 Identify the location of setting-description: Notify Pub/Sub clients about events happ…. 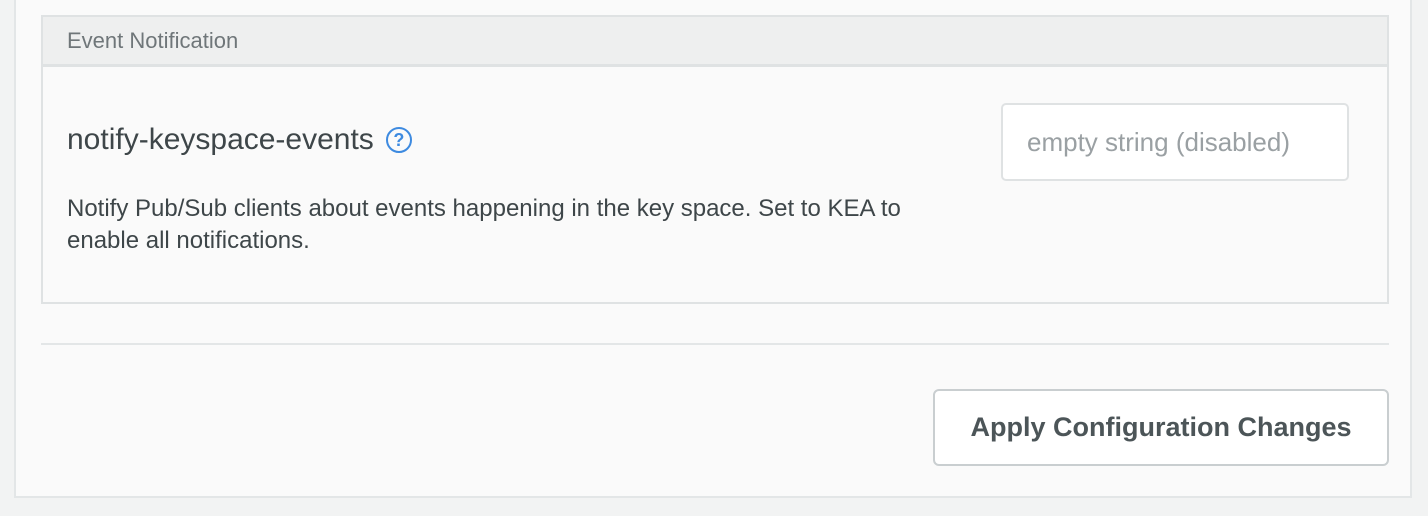
(484, 224).